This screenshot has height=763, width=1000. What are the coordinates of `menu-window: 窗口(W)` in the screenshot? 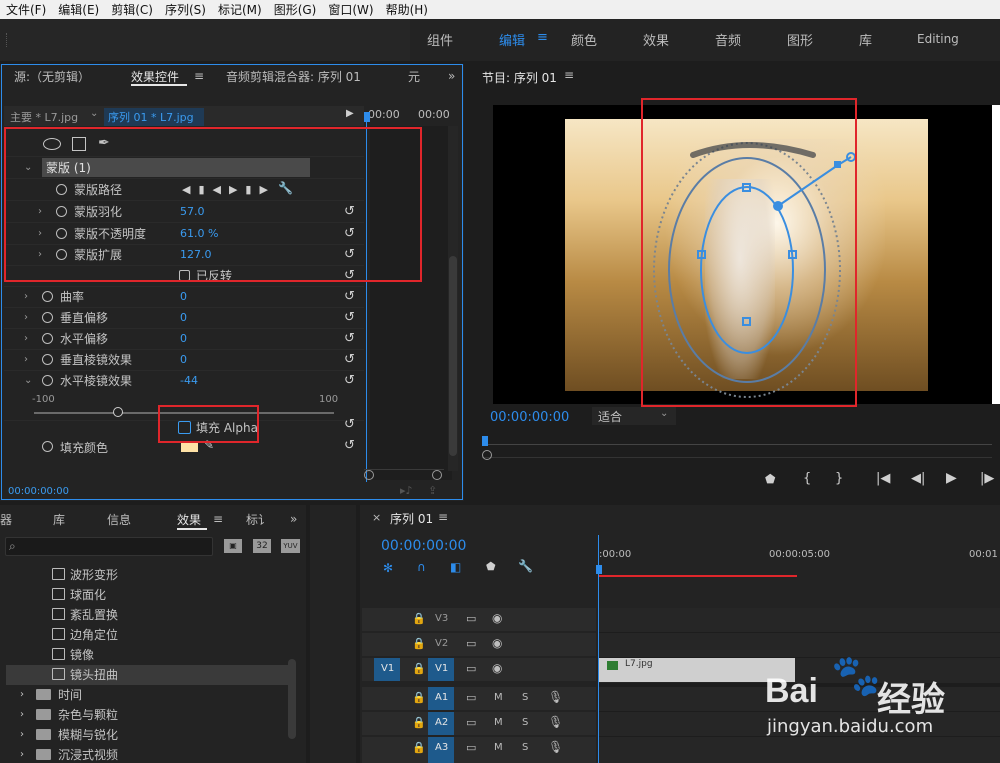 It's located at (350, 9).